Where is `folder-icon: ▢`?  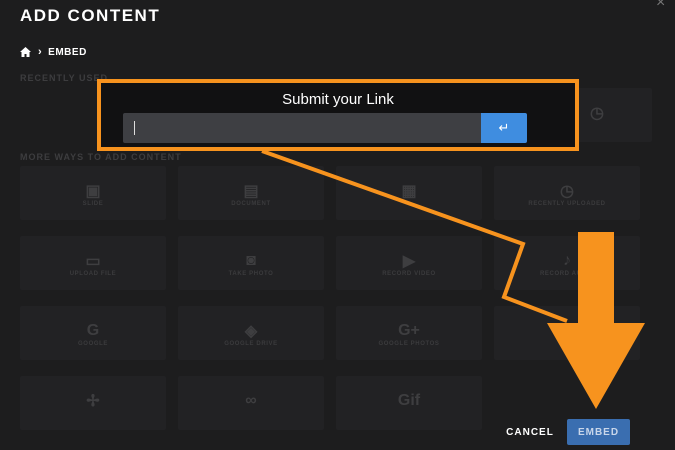 folder-icon: ▢ is located at coordinates (567, 331).